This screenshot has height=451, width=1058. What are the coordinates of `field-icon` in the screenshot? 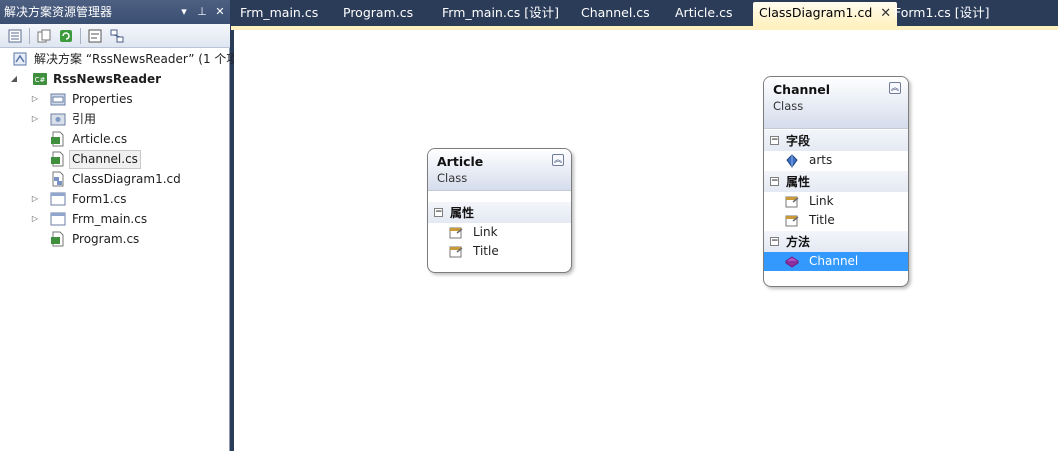 It's located at (792, 161).